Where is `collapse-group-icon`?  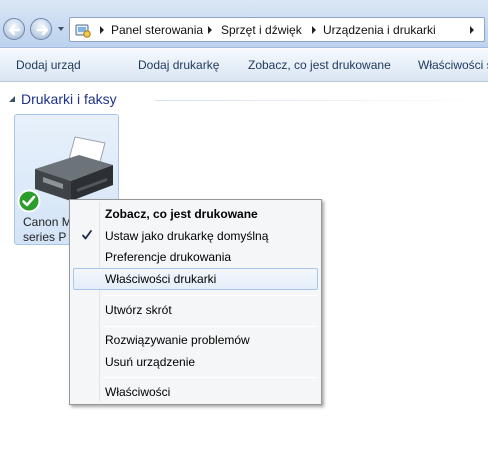 collapse-group-icon is located at coordinates (12, 99).